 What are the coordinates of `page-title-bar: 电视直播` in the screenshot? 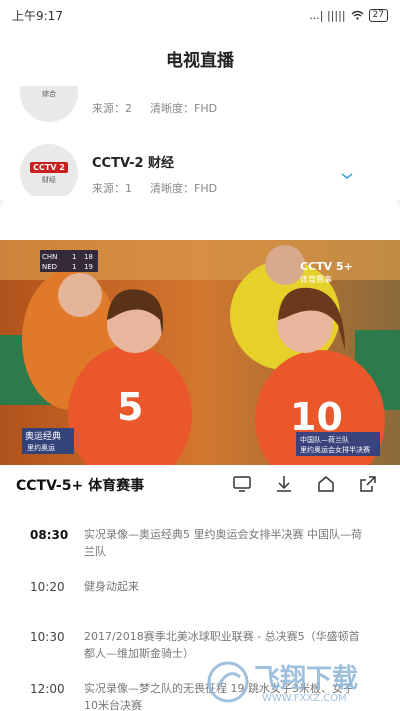 It's located at (200, 58).